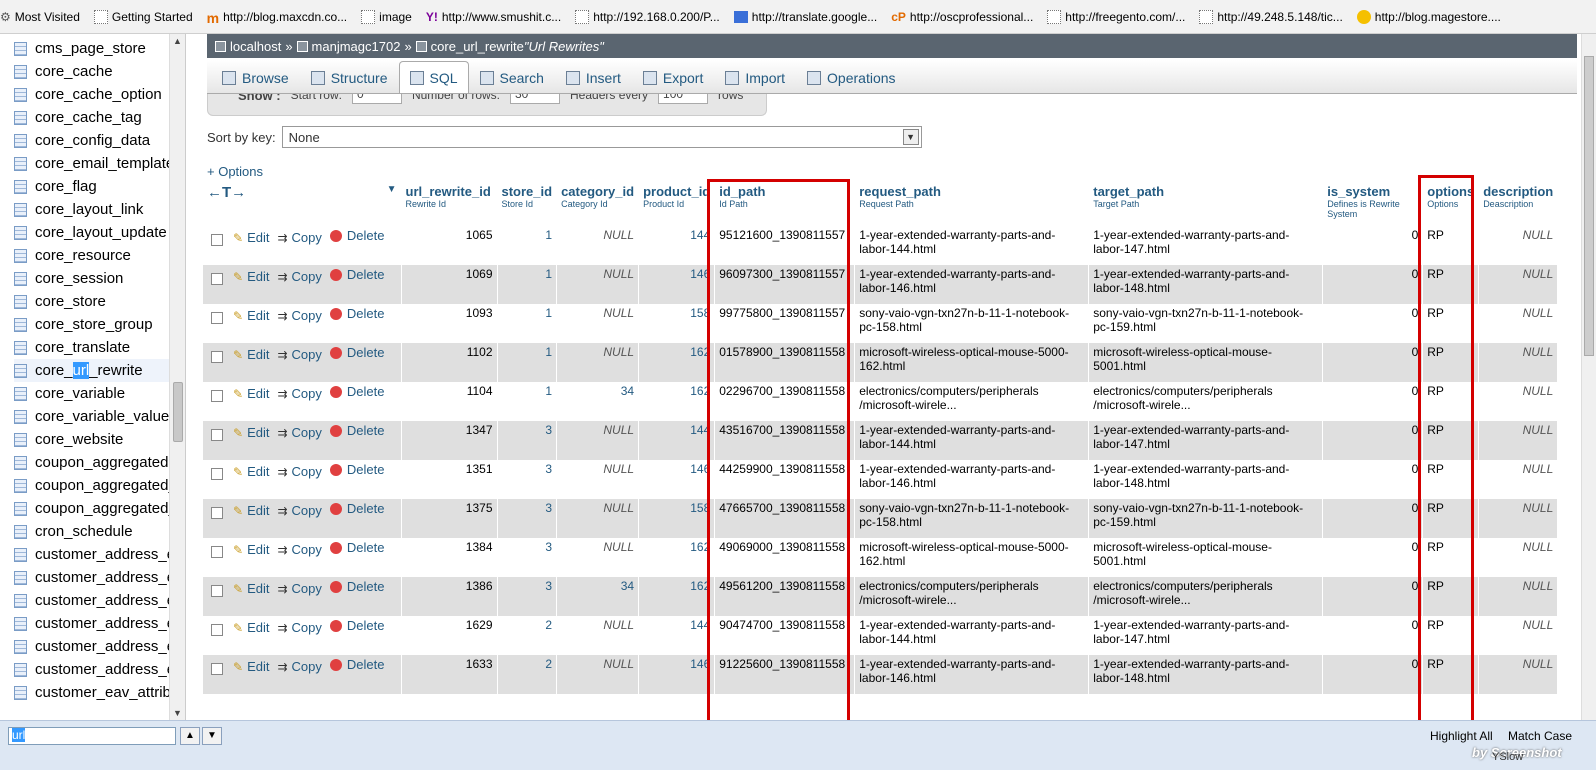 Image resolution: width=1596 pixels, height=770 pixels. Describe the element at coordinates (102, 416) in the screenshot. I see `sidebar-item-label: core_variable_value` at that location.